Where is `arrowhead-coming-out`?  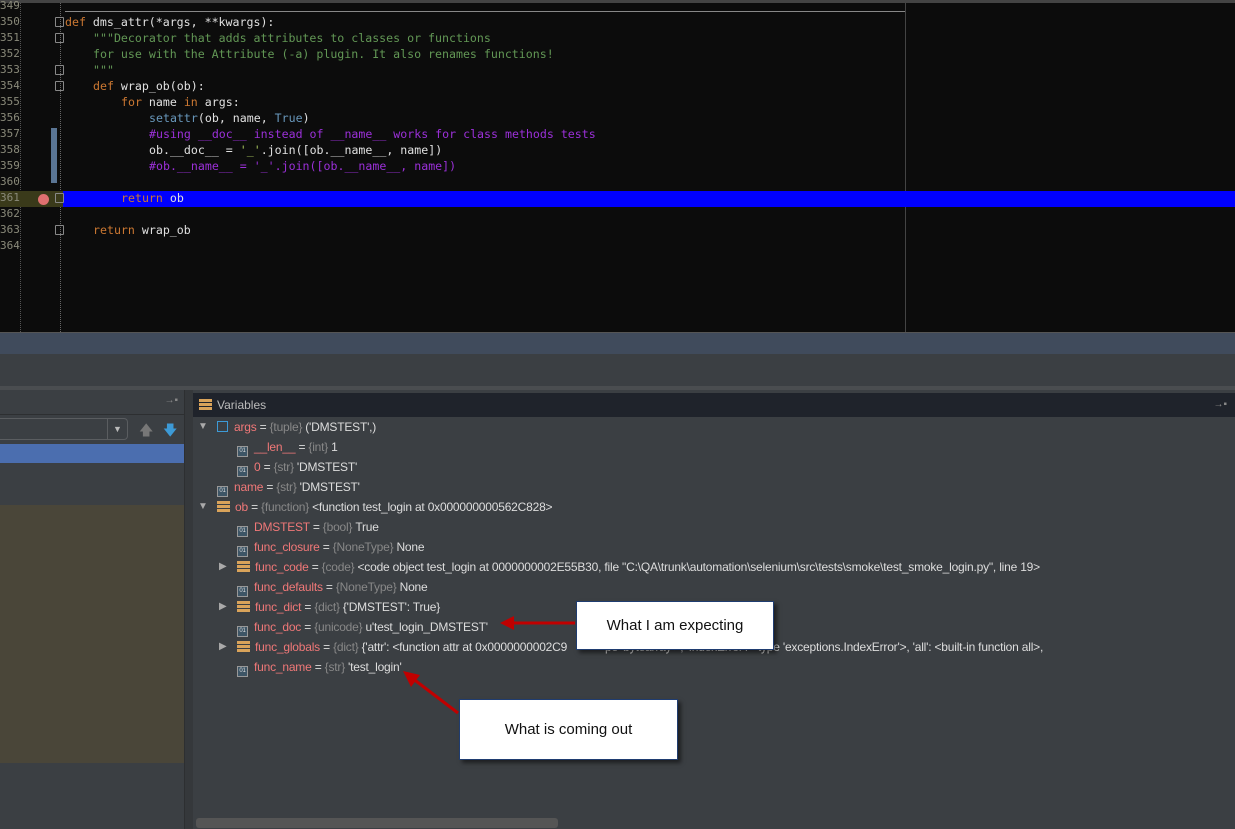 arrowhead-coming-out is located at coordinates (411, 679).